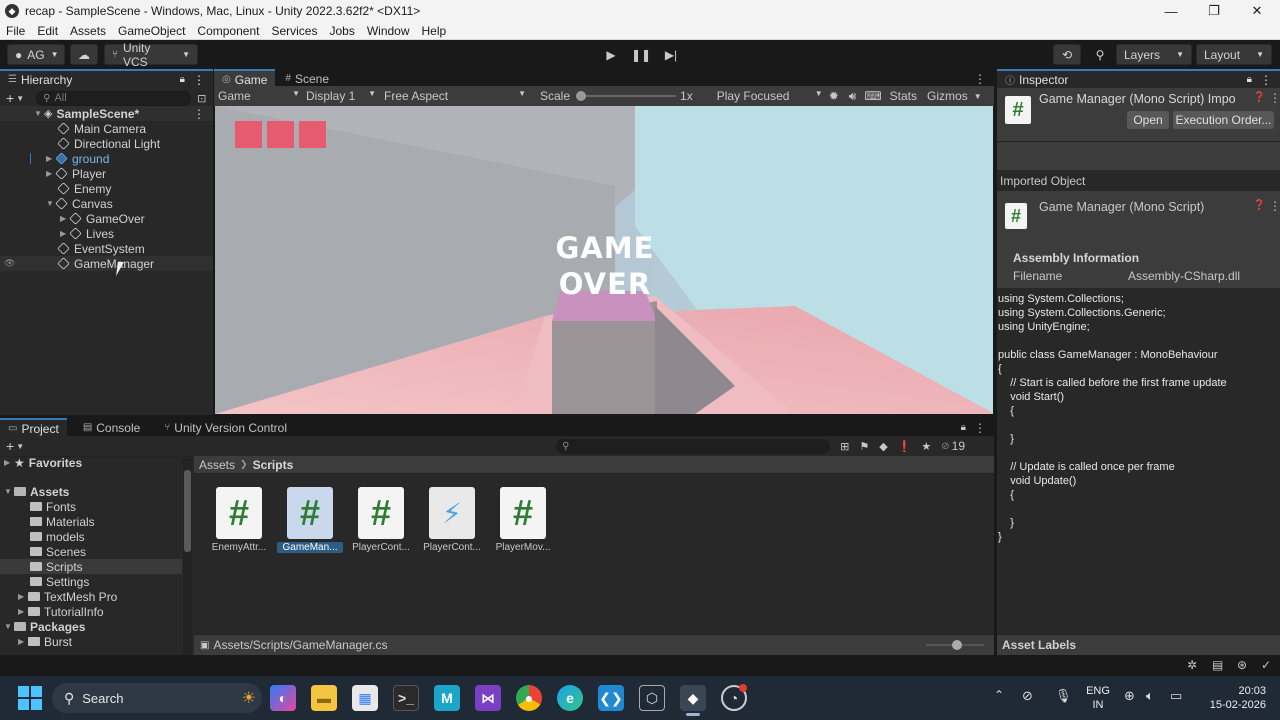 The width and height of the screenshot is (1280, 720). Describe the element at coordinates (1138, 644) in the screenshot. I see `asset-labels-header: Asset Labels` at that location.